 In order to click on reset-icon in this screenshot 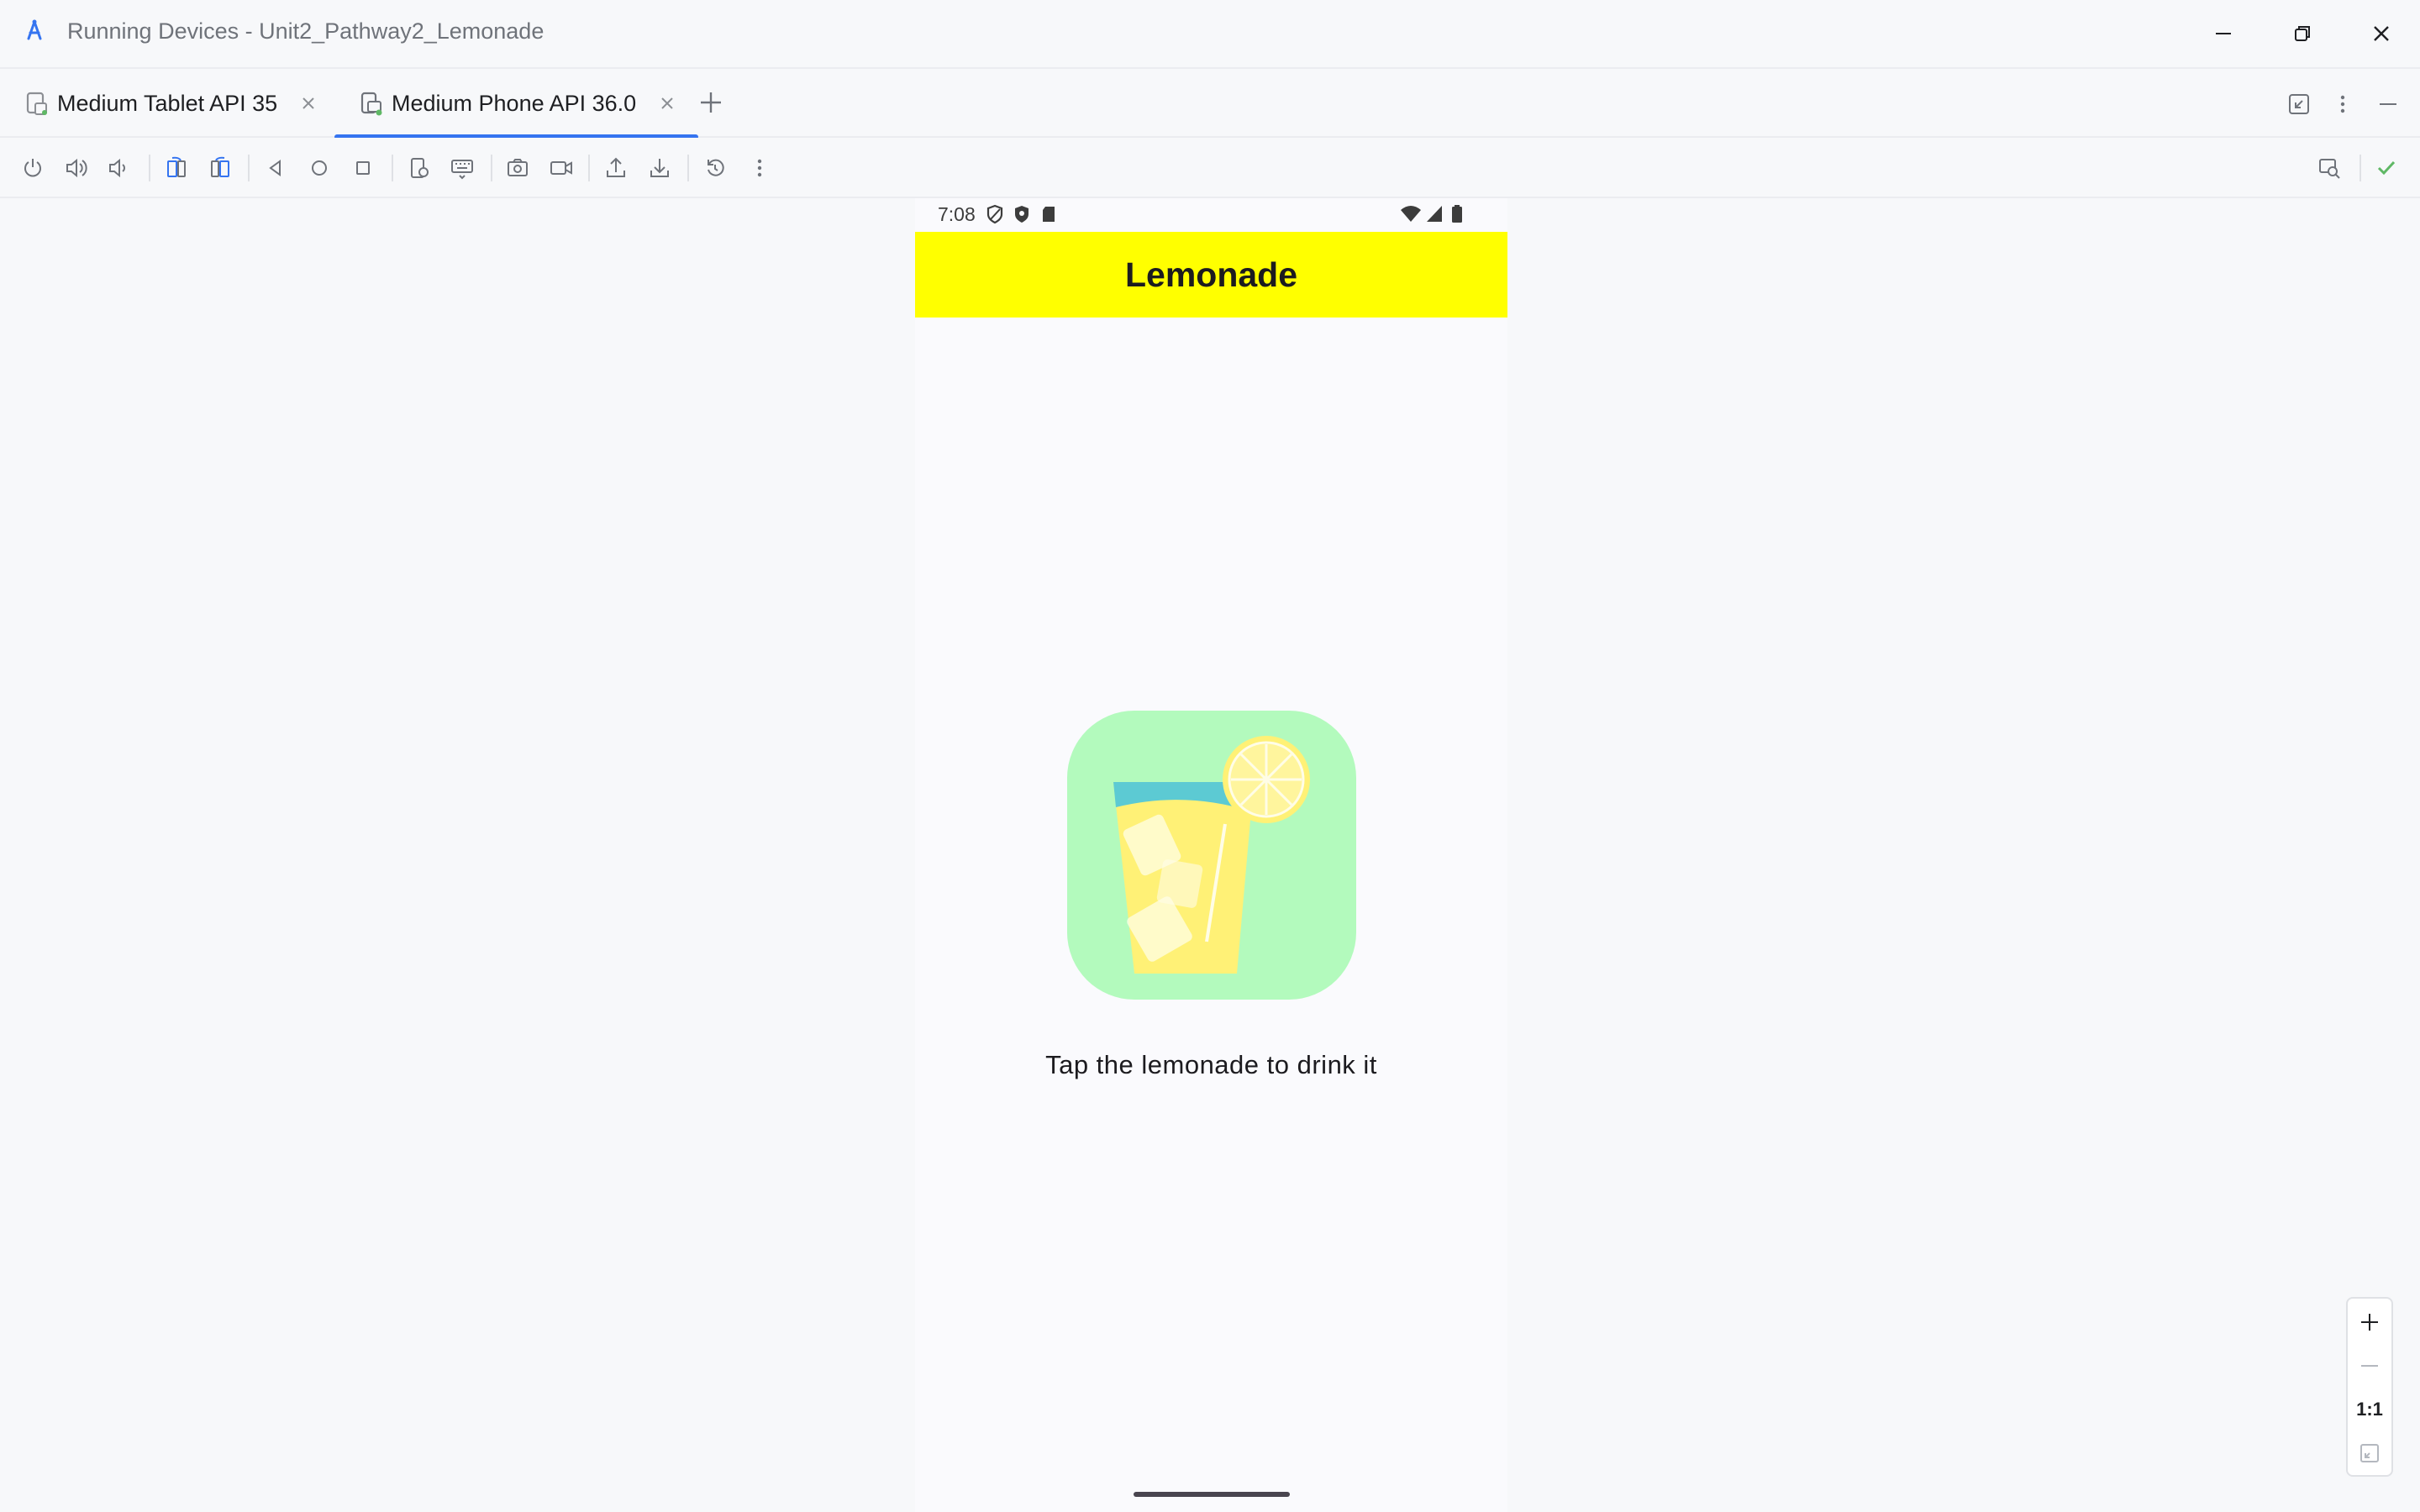, I will do `click(716, 167)`.